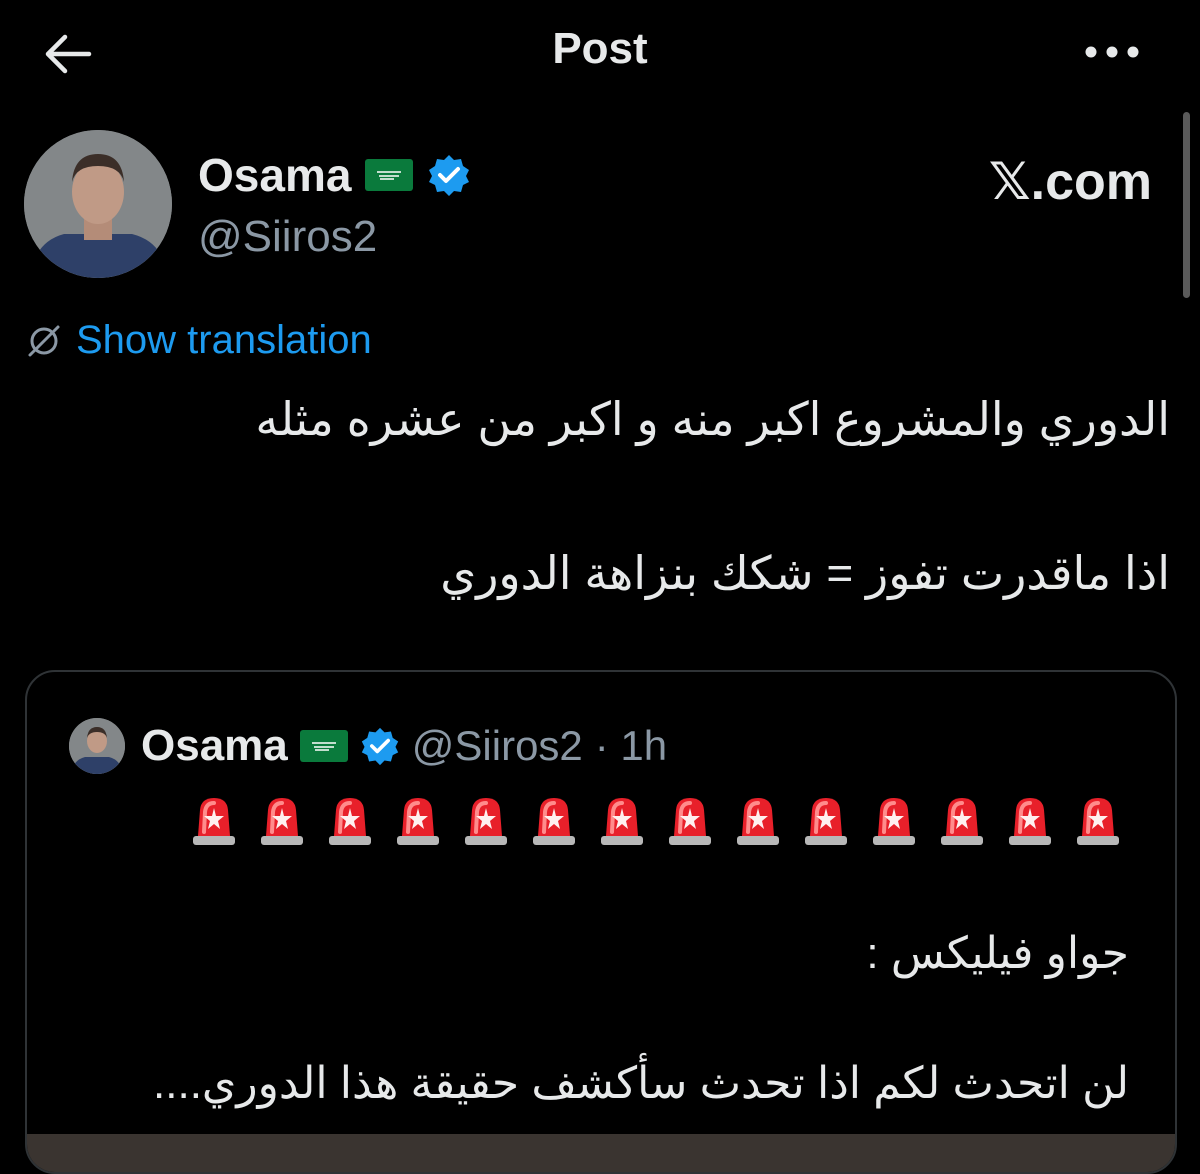  What do you see at coordinates (805, 573) in the screenshot?
I see `post-text-line-2: اذا ماقدرت تفوز = شكك بنزاهة الدوري` at bounding box center [805, 573].